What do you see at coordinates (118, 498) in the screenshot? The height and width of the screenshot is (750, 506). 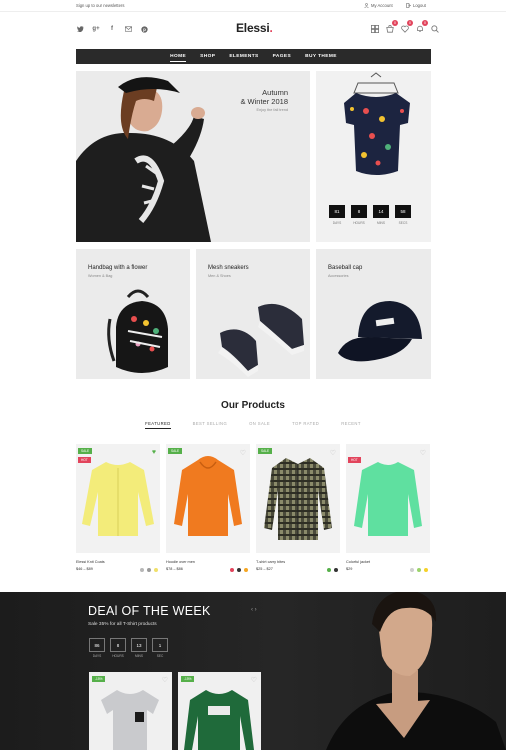 I see `product-image: SALE HOT ♥` at bounding box center [118, 498].